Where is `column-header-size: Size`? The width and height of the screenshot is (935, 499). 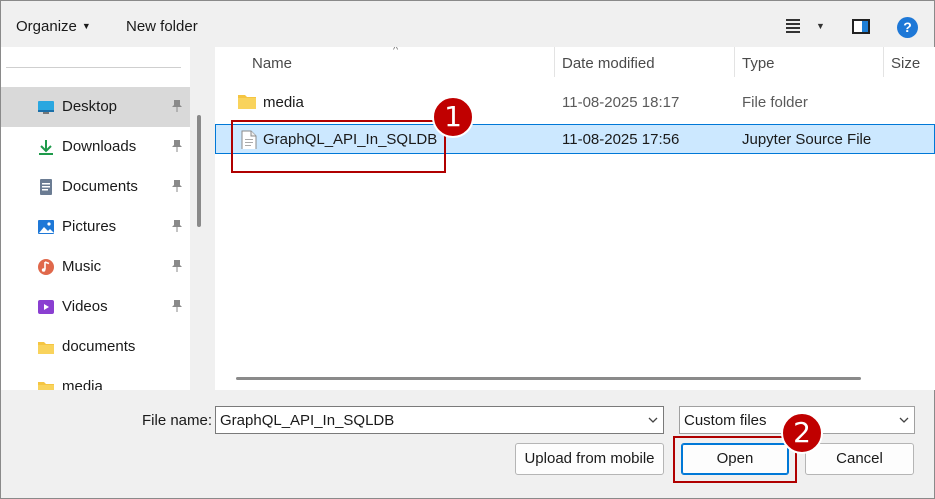
column-header-size: Size is located at coordinates (905, 63).